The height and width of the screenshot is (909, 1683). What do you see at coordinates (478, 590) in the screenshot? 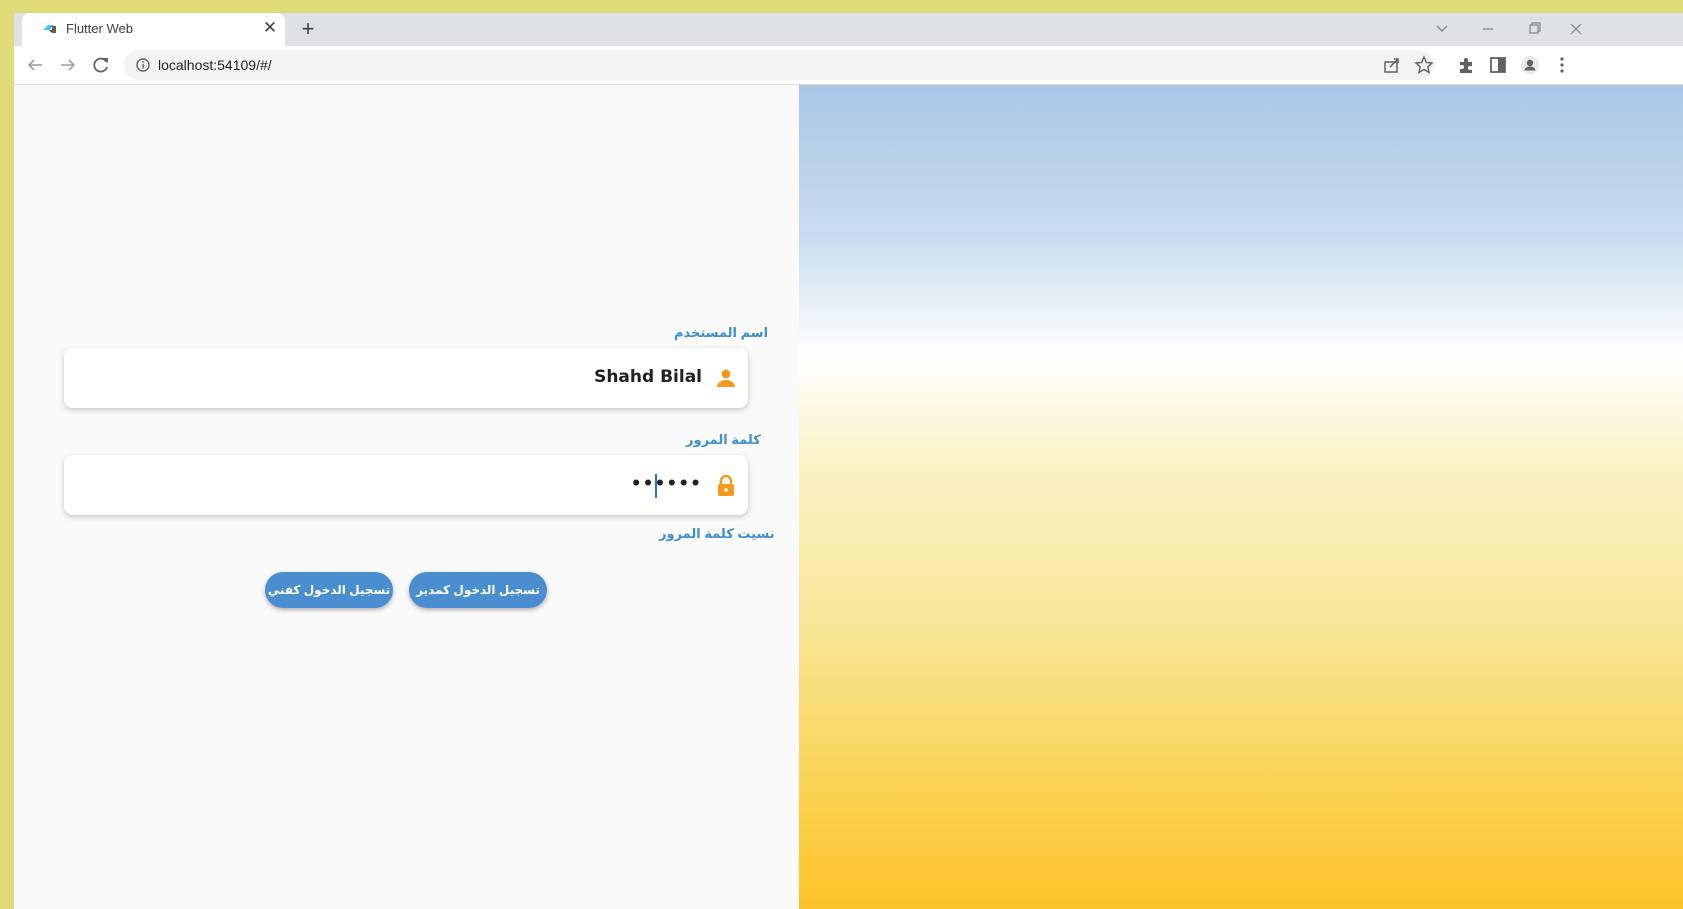
I see `login-as-manager-button: تسجيل الدخول كمدير` at bounding box center [478, 590].